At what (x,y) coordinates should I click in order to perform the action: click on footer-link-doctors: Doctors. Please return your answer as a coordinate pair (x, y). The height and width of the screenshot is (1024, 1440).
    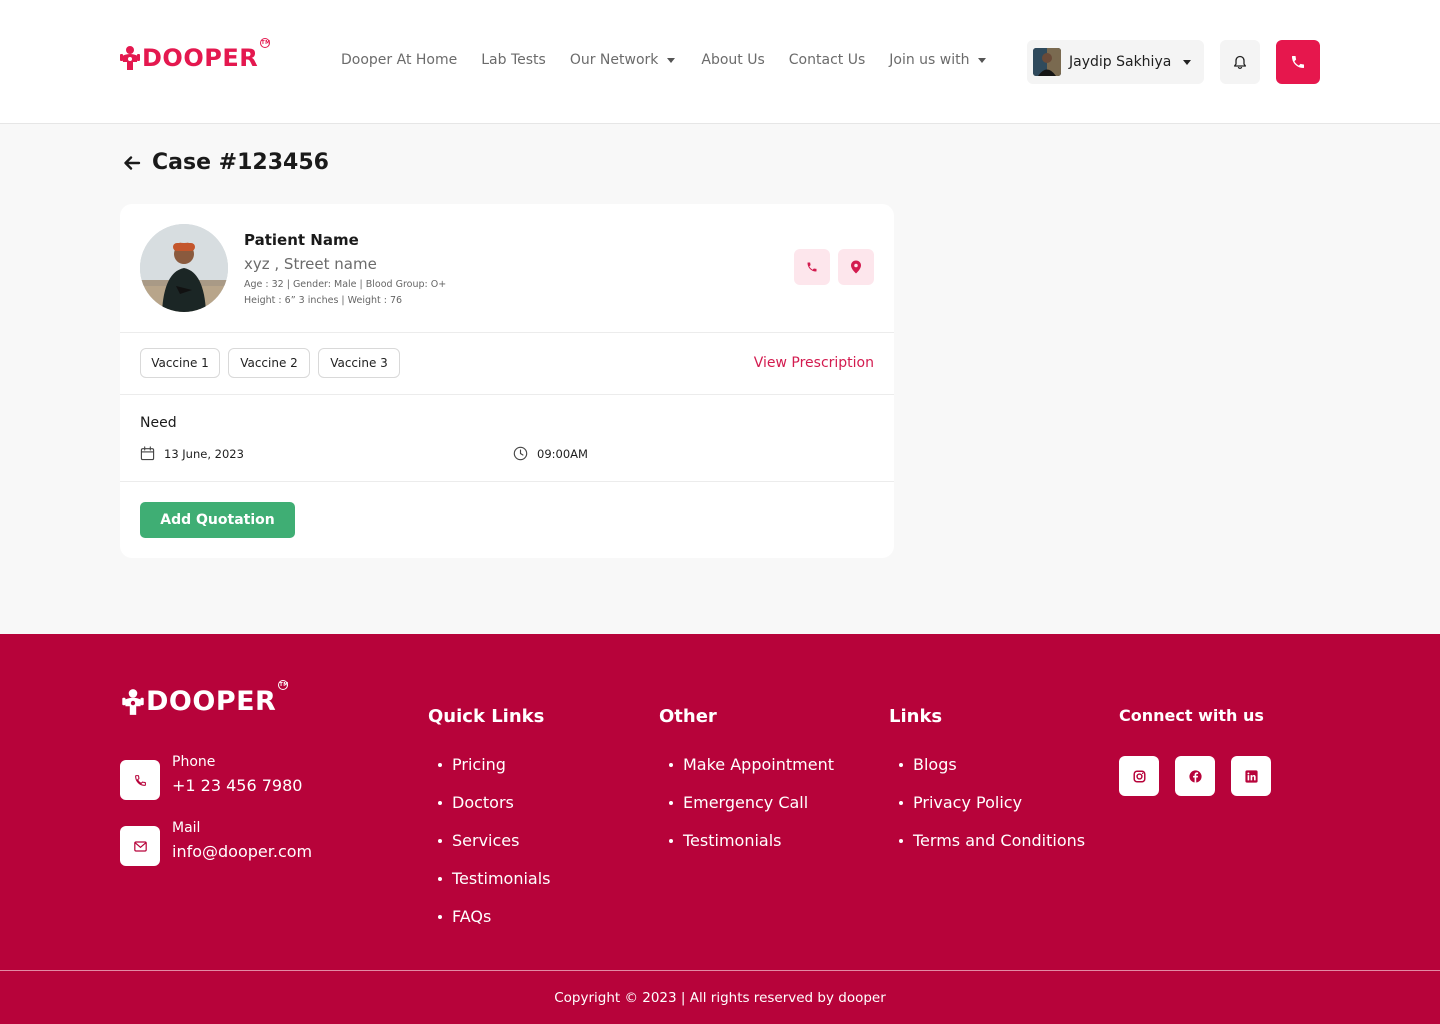
    Looking at the image, I should click on (489, 812).